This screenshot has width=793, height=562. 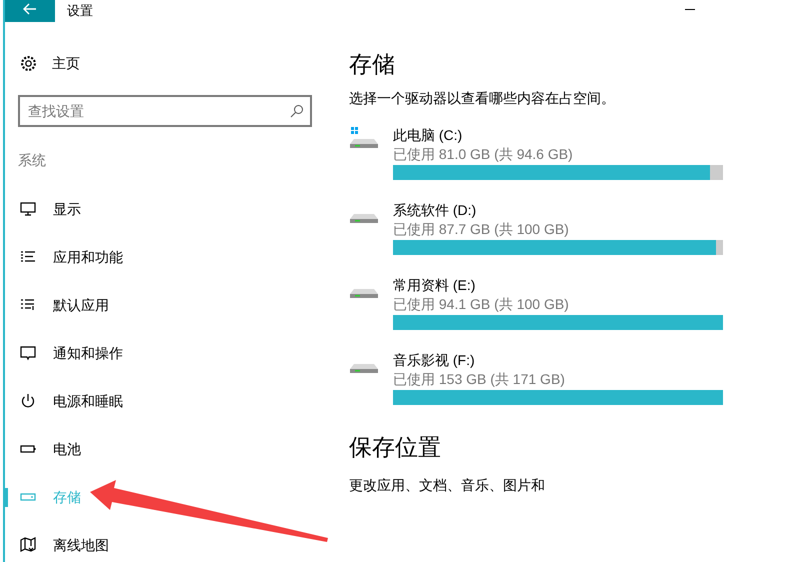 What do you see at coordinates (81, 545) in the screenshot?
I see `sidebar-item: 离线地图` at bounding box center [81, 545].